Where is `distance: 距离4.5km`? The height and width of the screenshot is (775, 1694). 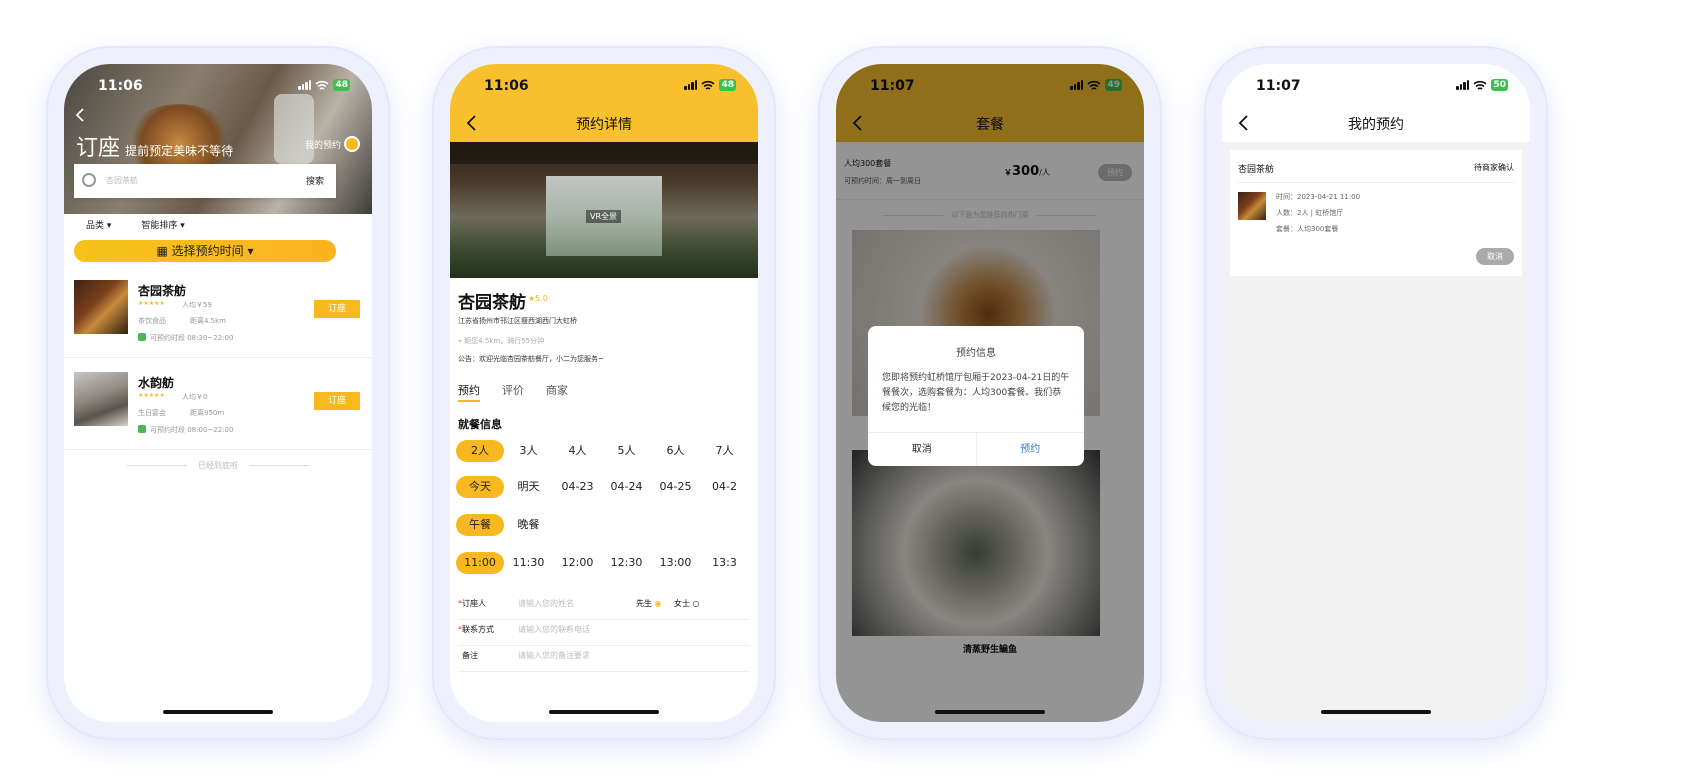 distance: 距离4.5km is located at coordinates (208, 321).